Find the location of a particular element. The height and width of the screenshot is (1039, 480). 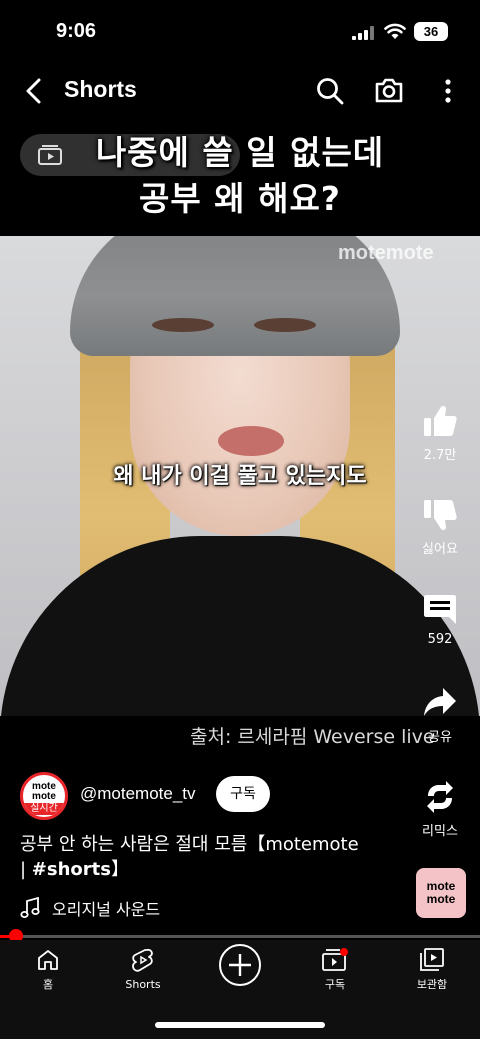

remix-icon is located at coordinates (440, 797).